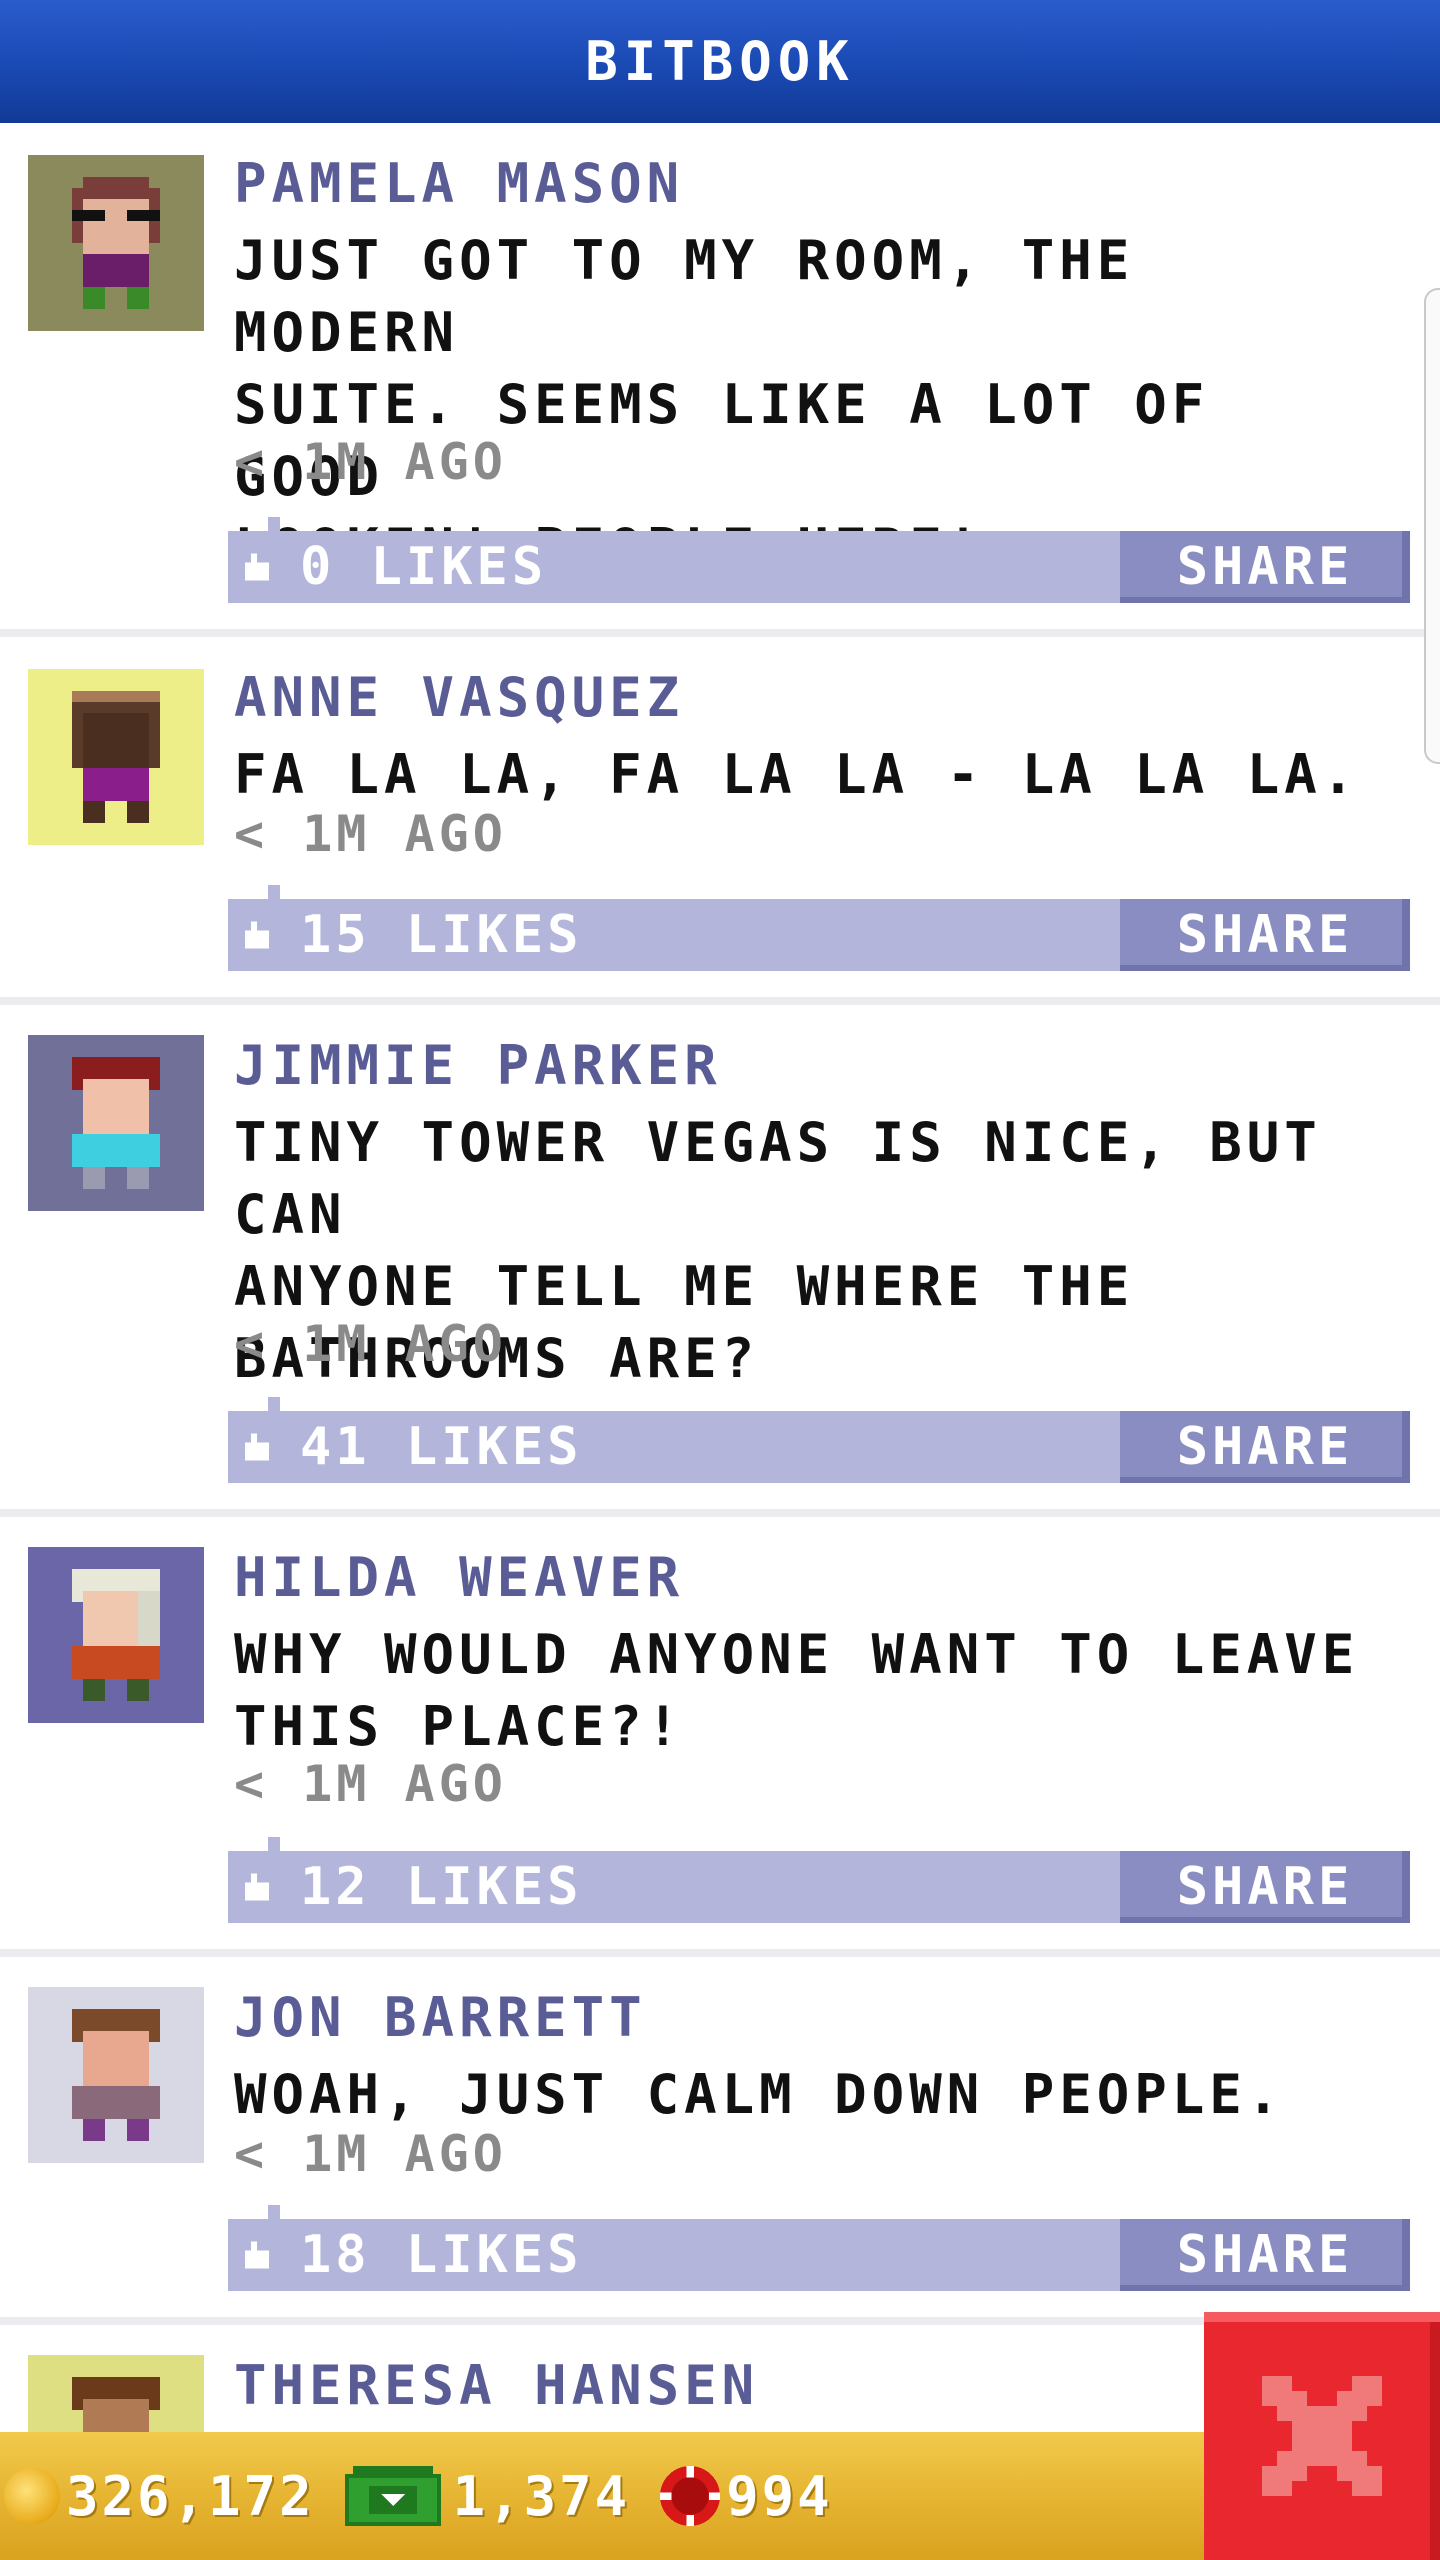  Describe the element at coordinates (819, 1880) in the screenshot. I see `like-bar: 12 LIKES SHARE` at that location.